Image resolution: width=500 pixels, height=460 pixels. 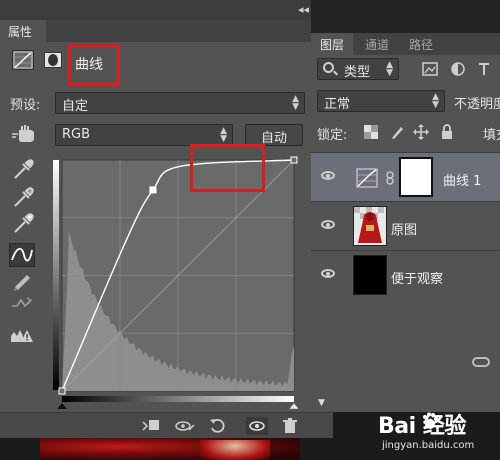 I want to click on channel-value: RGB, so click(x=76, y=134).